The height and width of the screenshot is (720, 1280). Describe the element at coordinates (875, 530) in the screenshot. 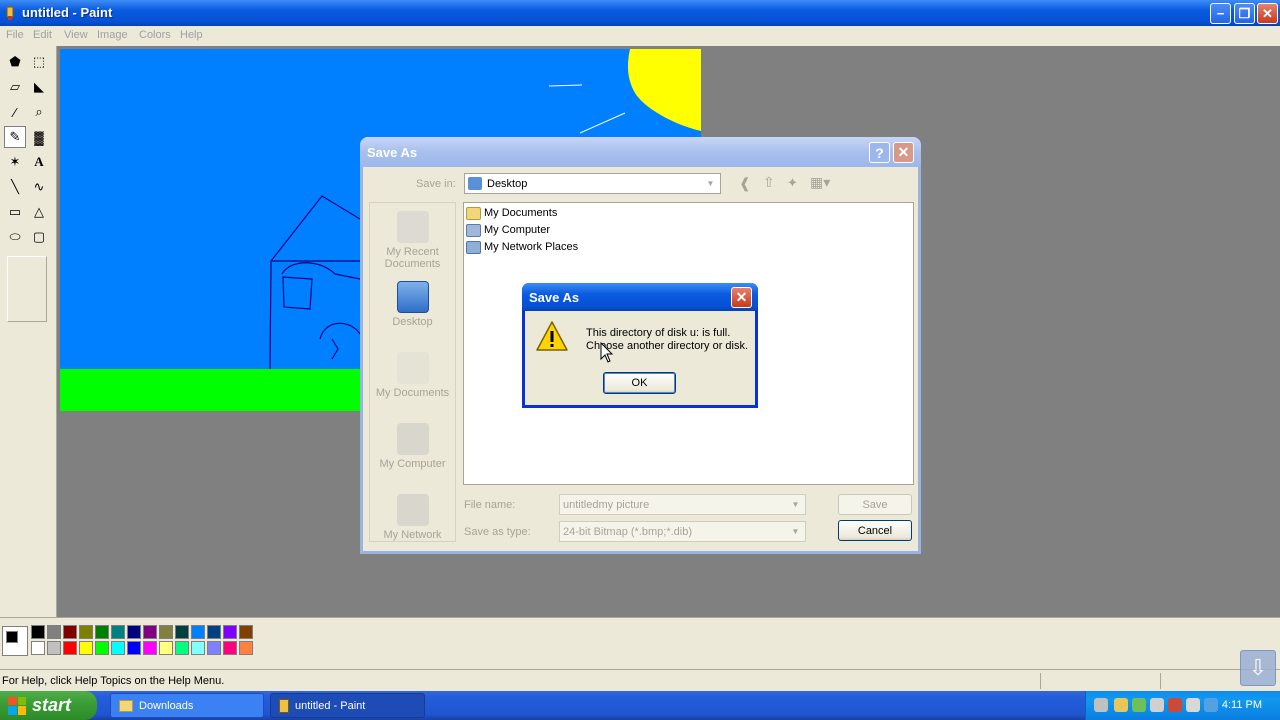

I see `cancel-button: Cancel` at that location.